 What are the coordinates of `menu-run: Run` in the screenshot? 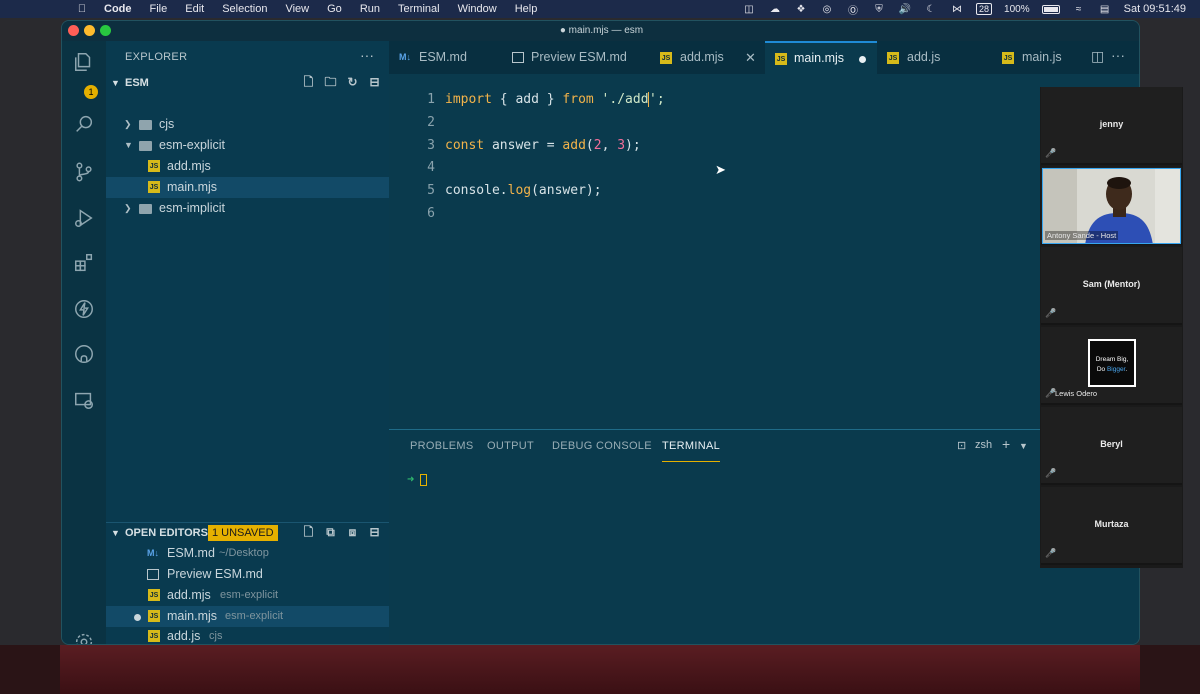 It's located at (370, 9).